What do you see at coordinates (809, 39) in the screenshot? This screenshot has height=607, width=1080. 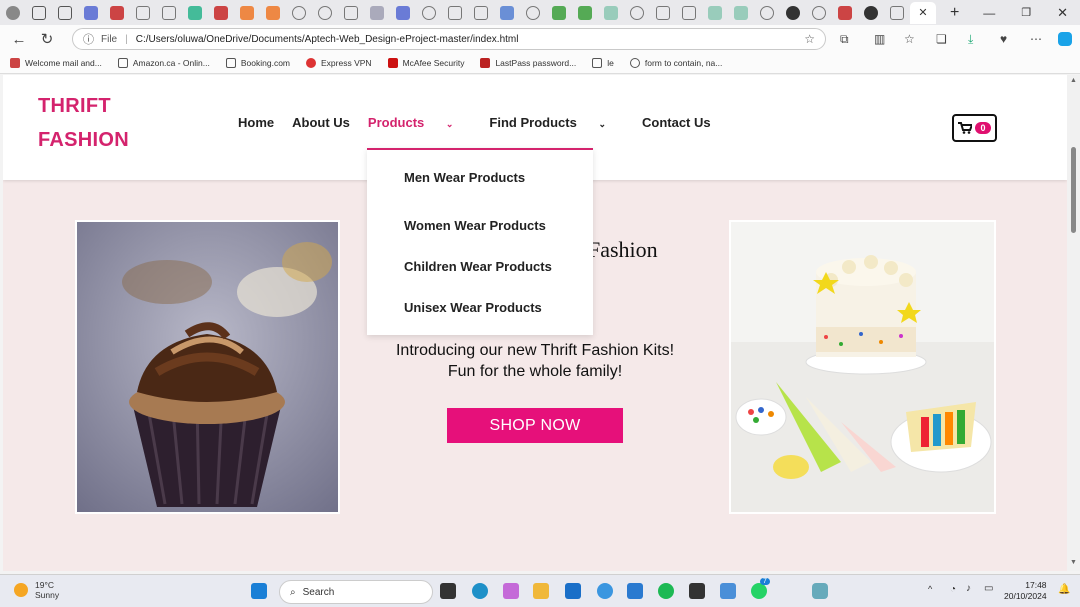 I see `favorite-star-icon: ☆` at bounding box center [809, 39].